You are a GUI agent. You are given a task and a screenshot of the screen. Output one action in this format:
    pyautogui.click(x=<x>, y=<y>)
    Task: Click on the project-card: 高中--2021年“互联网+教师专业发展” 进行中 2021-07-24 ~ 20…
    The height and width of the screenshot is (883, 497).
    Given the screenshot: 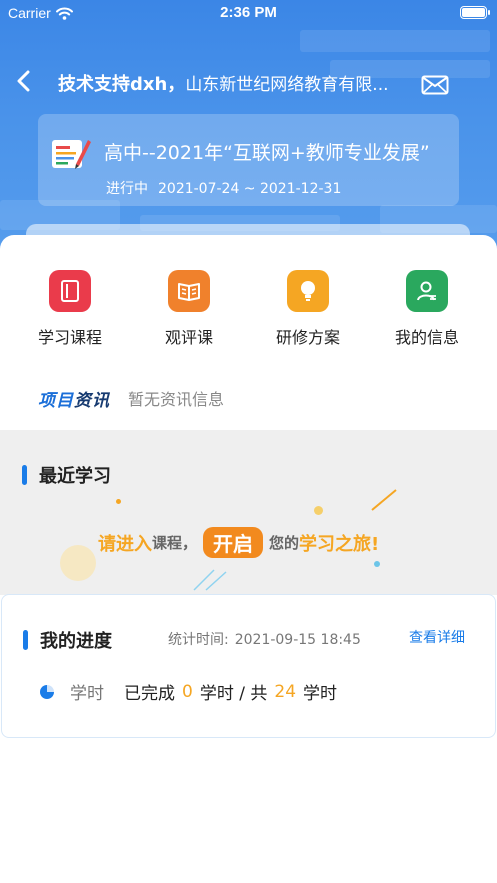 What is the action you would take?
    pyautogui.click(x=248, y=160)
    